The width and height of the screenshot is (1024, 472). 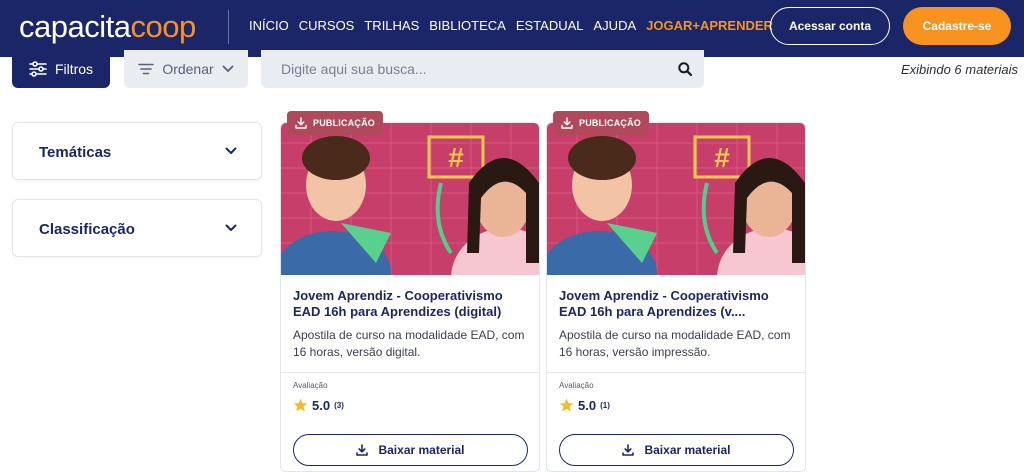 What do you see at coordinates (339, 405) in the screenshot?
I see `rating-votes: (3)` at bounding box center [339, 405].